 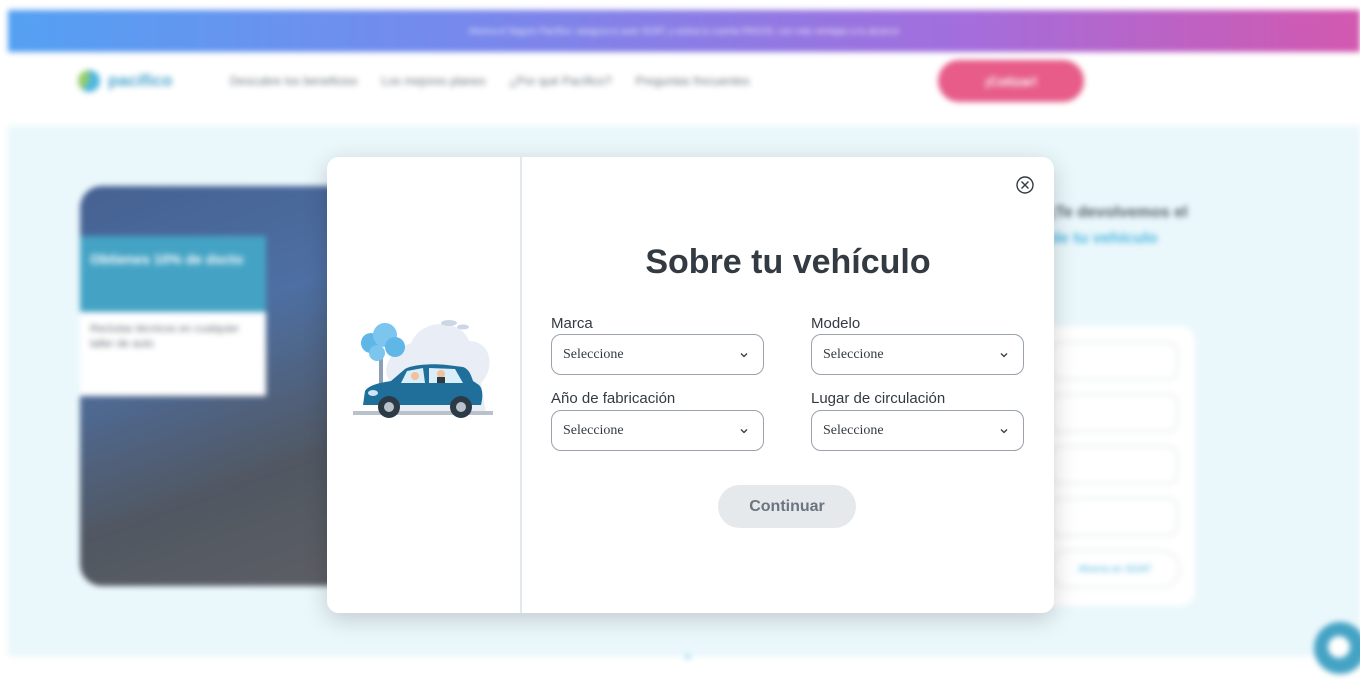 What do you see at coordinates (853, 354) in the screenshot?
I see `model-select-value: Seleccione` at bounding box center [853, 354].